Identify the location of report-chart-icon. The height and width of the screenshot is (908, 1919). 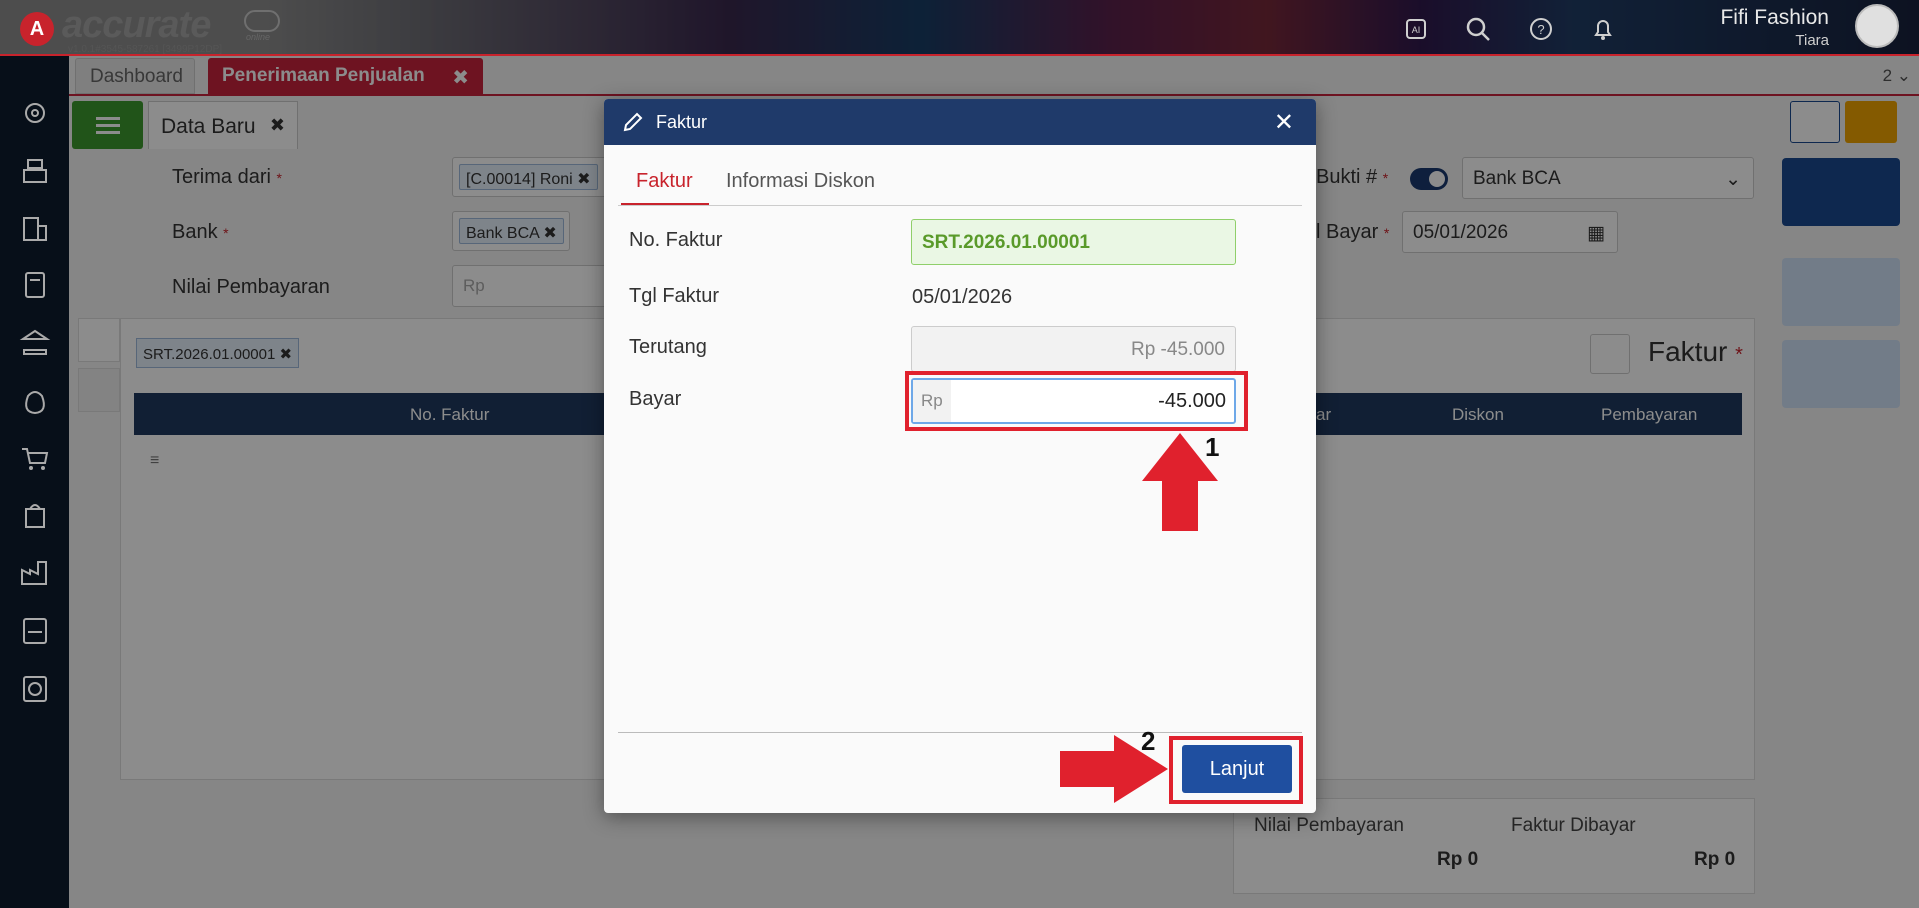
(35, 689).